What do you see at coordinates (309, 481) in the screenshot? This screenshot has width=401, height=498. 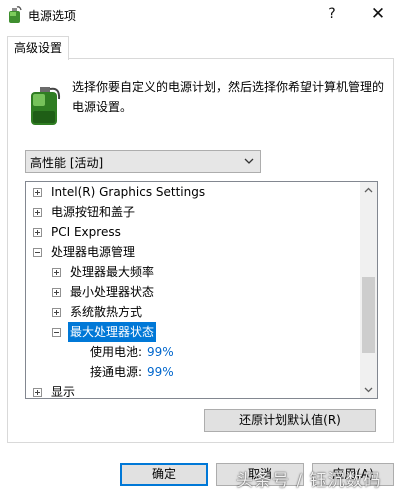 I see `watermark-text: 头条号 / 钰沉数码` at bounding box center [309, 481].